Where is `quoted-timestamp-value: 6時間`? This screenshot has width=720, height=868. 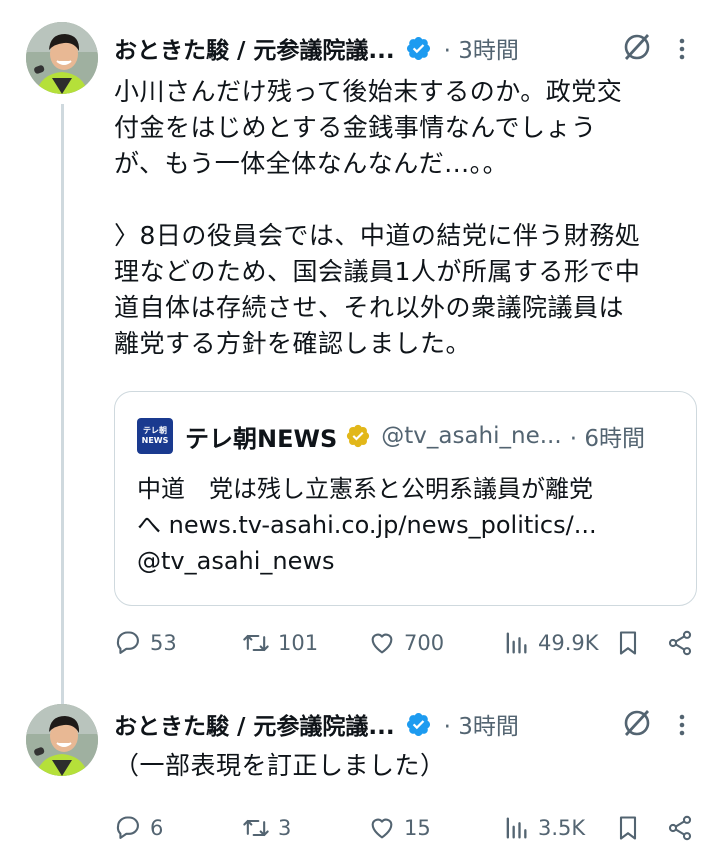 quoted-timestamp-value: 6時間 is located at coordinates (614, 439).